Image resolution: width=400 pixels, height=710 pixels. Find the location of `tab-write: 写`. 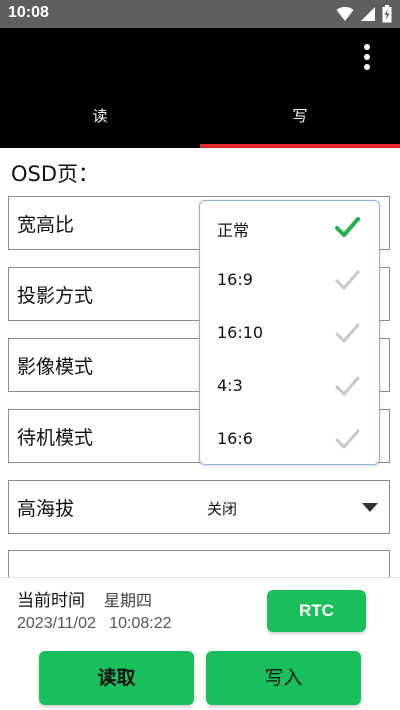

tab-write: 写 is located at coordinates (300, 116).